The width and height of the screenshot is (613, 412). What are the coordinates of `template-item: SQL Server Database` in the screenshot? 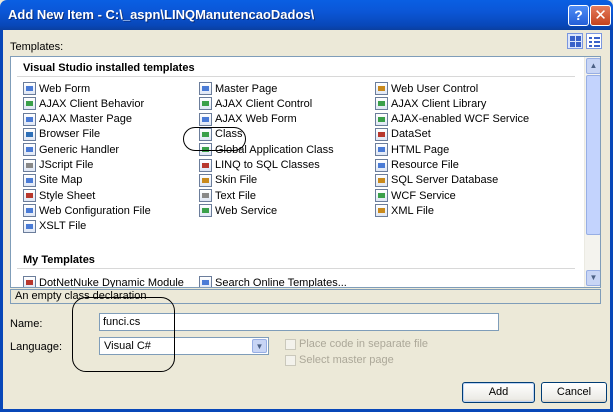 It's located at (436, 180).